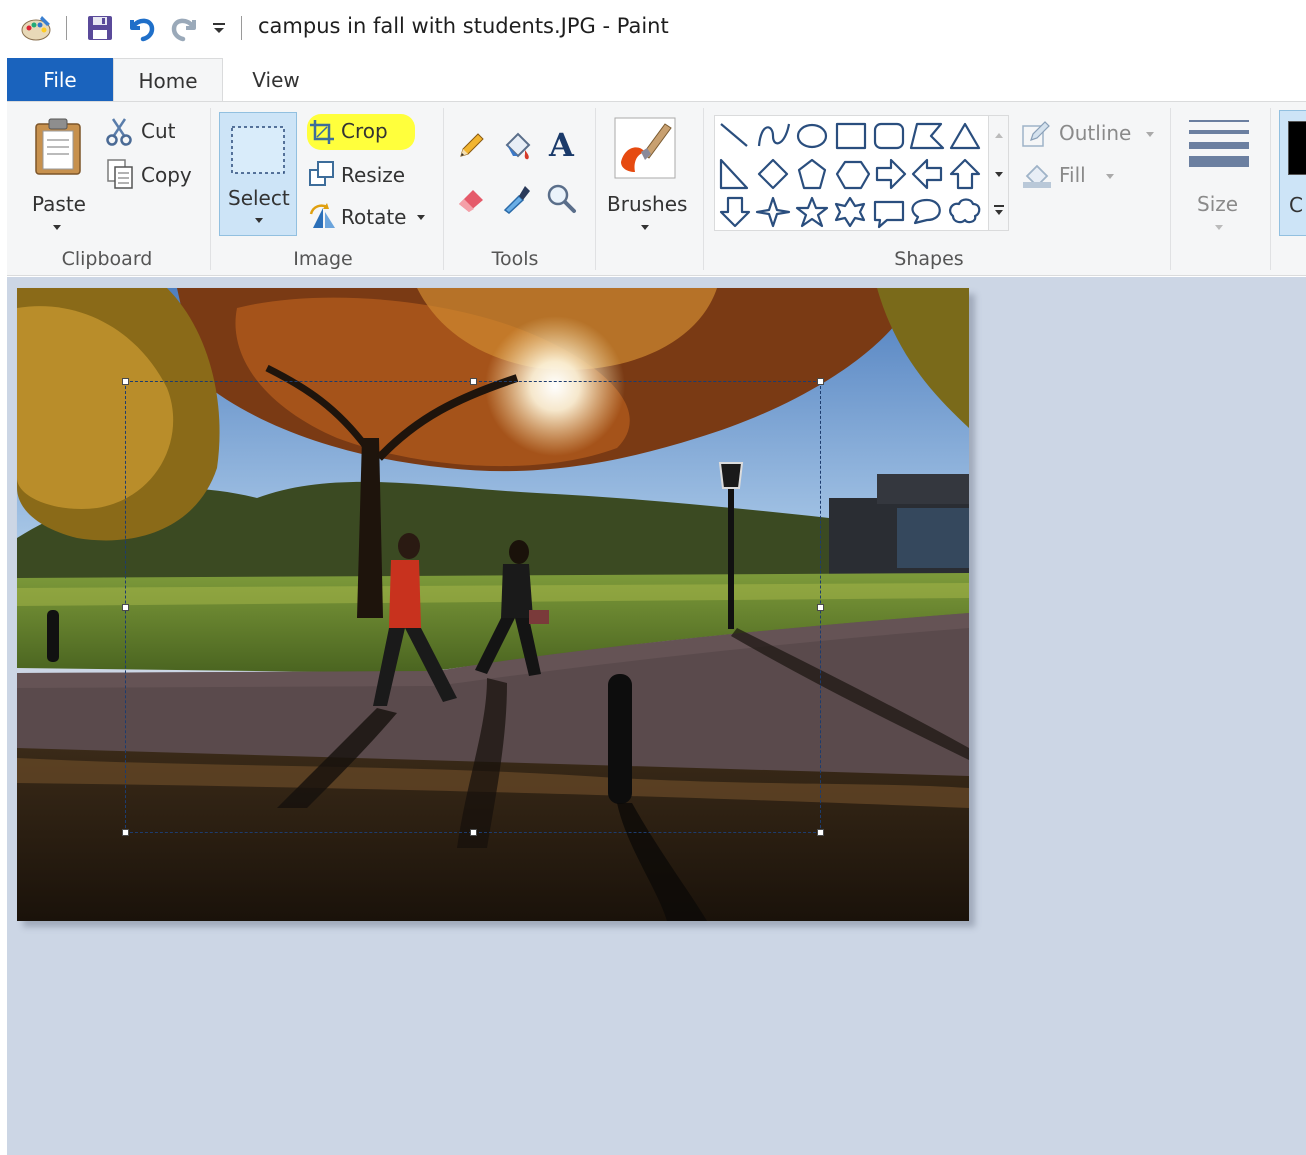 This screenshot has width=1306, height=1155. Describe the element at coordinates (120, 174) in the screenshot. I see `copy-pages-icon` at that location.